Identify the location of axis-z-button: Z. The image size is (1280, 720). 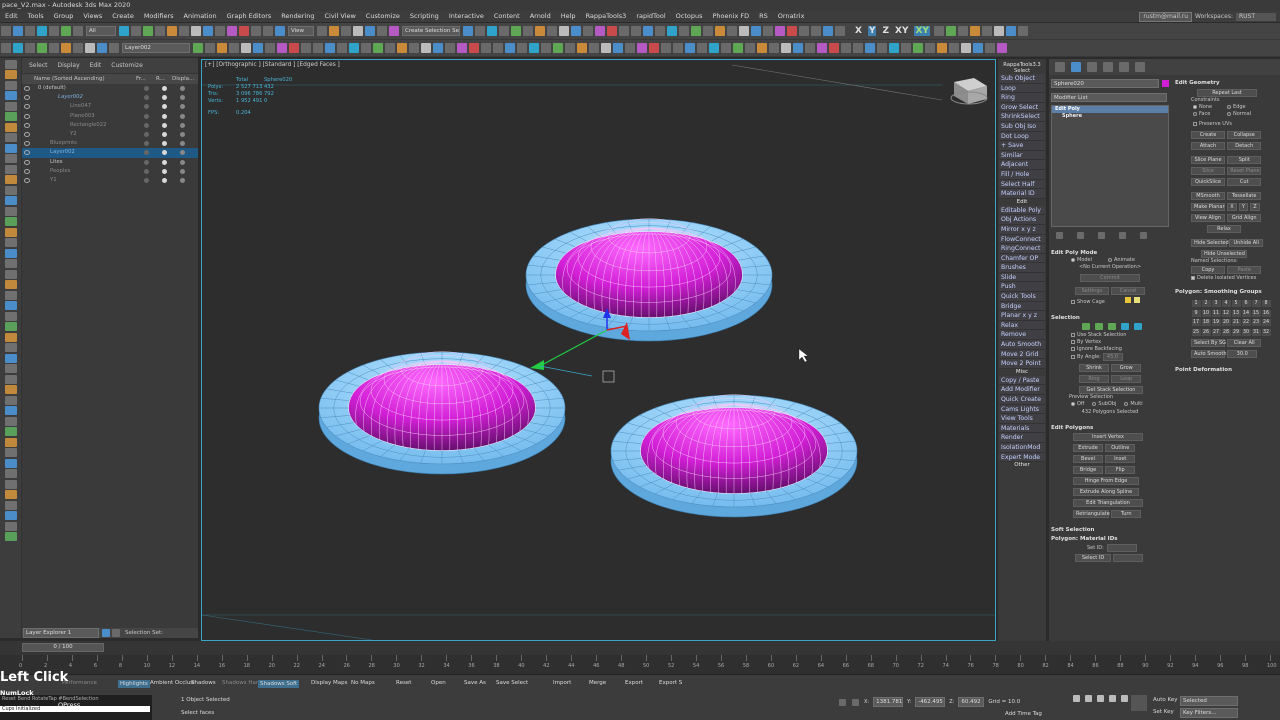
(885, 31).